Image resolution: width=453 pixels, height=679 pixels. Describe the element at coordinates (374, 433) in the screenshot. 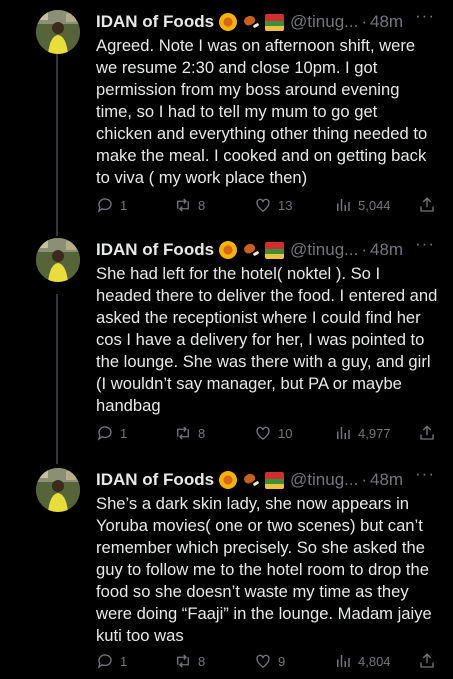

I see `views-count: 4,977` at that location.